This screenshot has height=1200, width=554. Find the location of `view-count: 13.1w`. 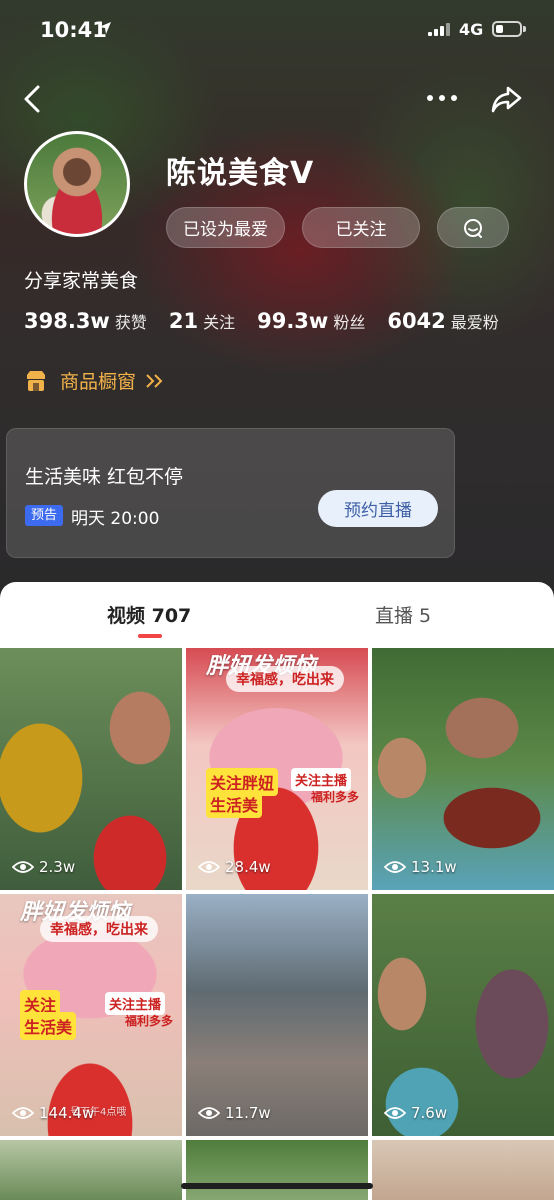

view-count: 13.1w is located at coordinates (420, 867).